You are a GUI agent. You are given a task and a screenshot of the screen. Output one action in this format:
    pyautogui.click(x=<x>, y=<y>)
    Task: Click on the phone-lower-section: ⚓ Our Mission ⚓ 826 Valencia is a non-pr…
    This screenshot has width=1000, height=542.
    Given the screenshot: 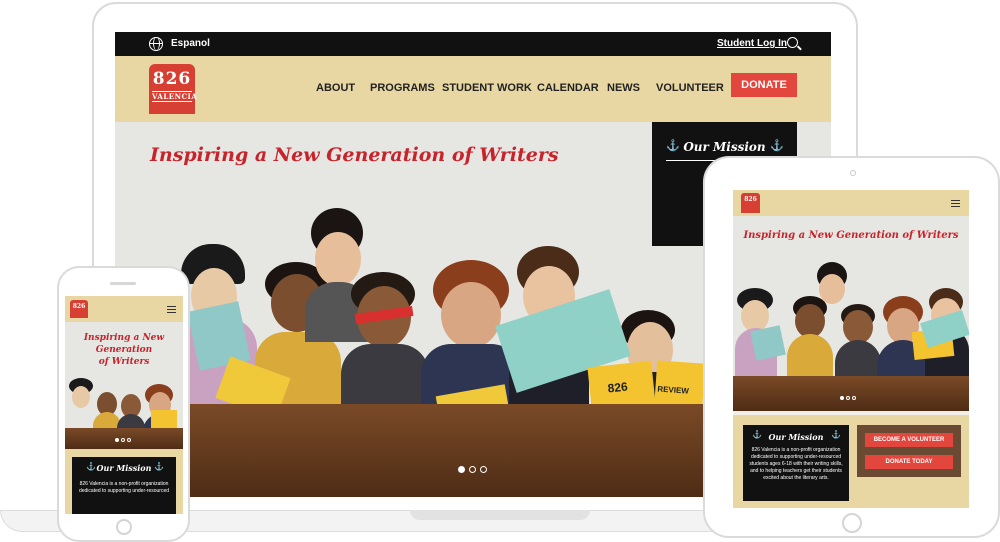 What is the action you would take?
    pyautogui.click(x=124, y=481)
    